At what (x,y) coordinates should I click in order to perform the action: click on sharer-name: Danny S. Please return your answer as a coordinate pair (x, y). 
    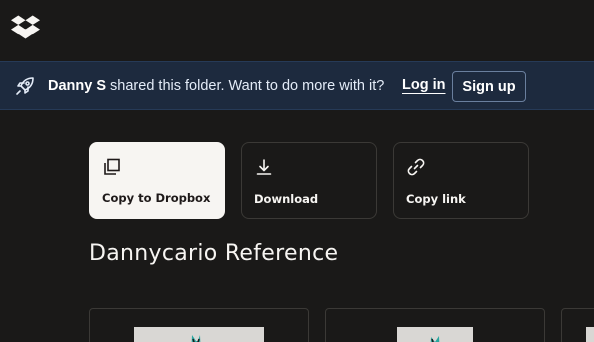
    Looking at the image, I should click on (77, 86).